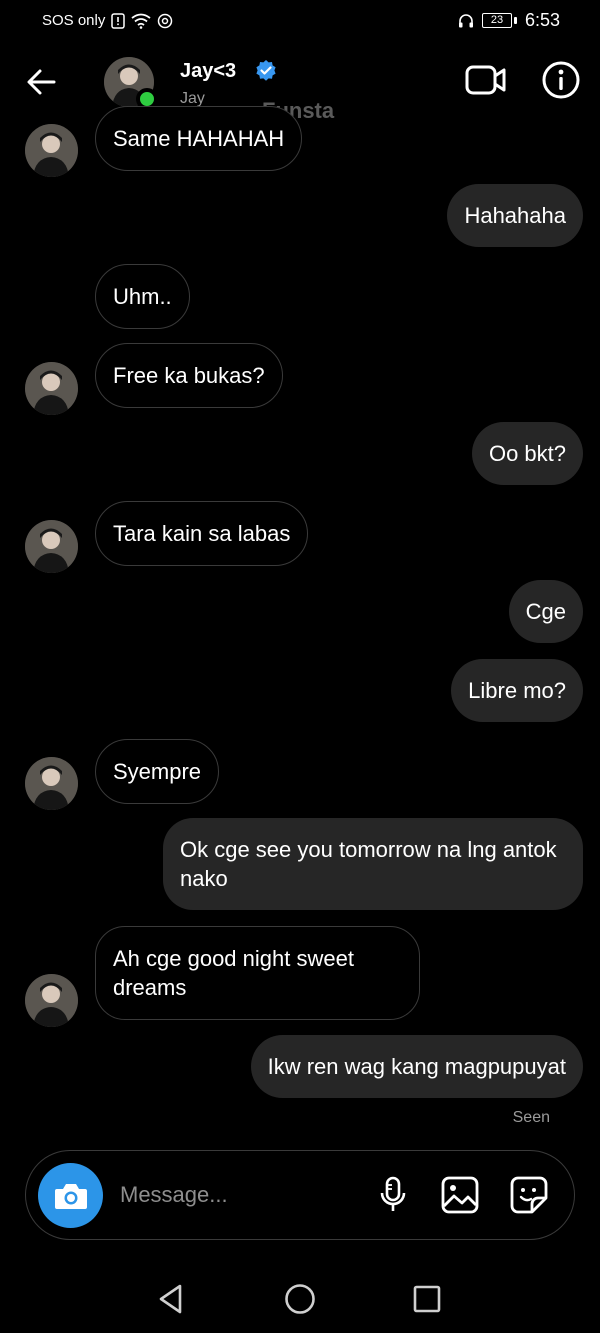  I want to click on message-bubble-received: Ah cge good night sweet dreams, so click(257, 973).